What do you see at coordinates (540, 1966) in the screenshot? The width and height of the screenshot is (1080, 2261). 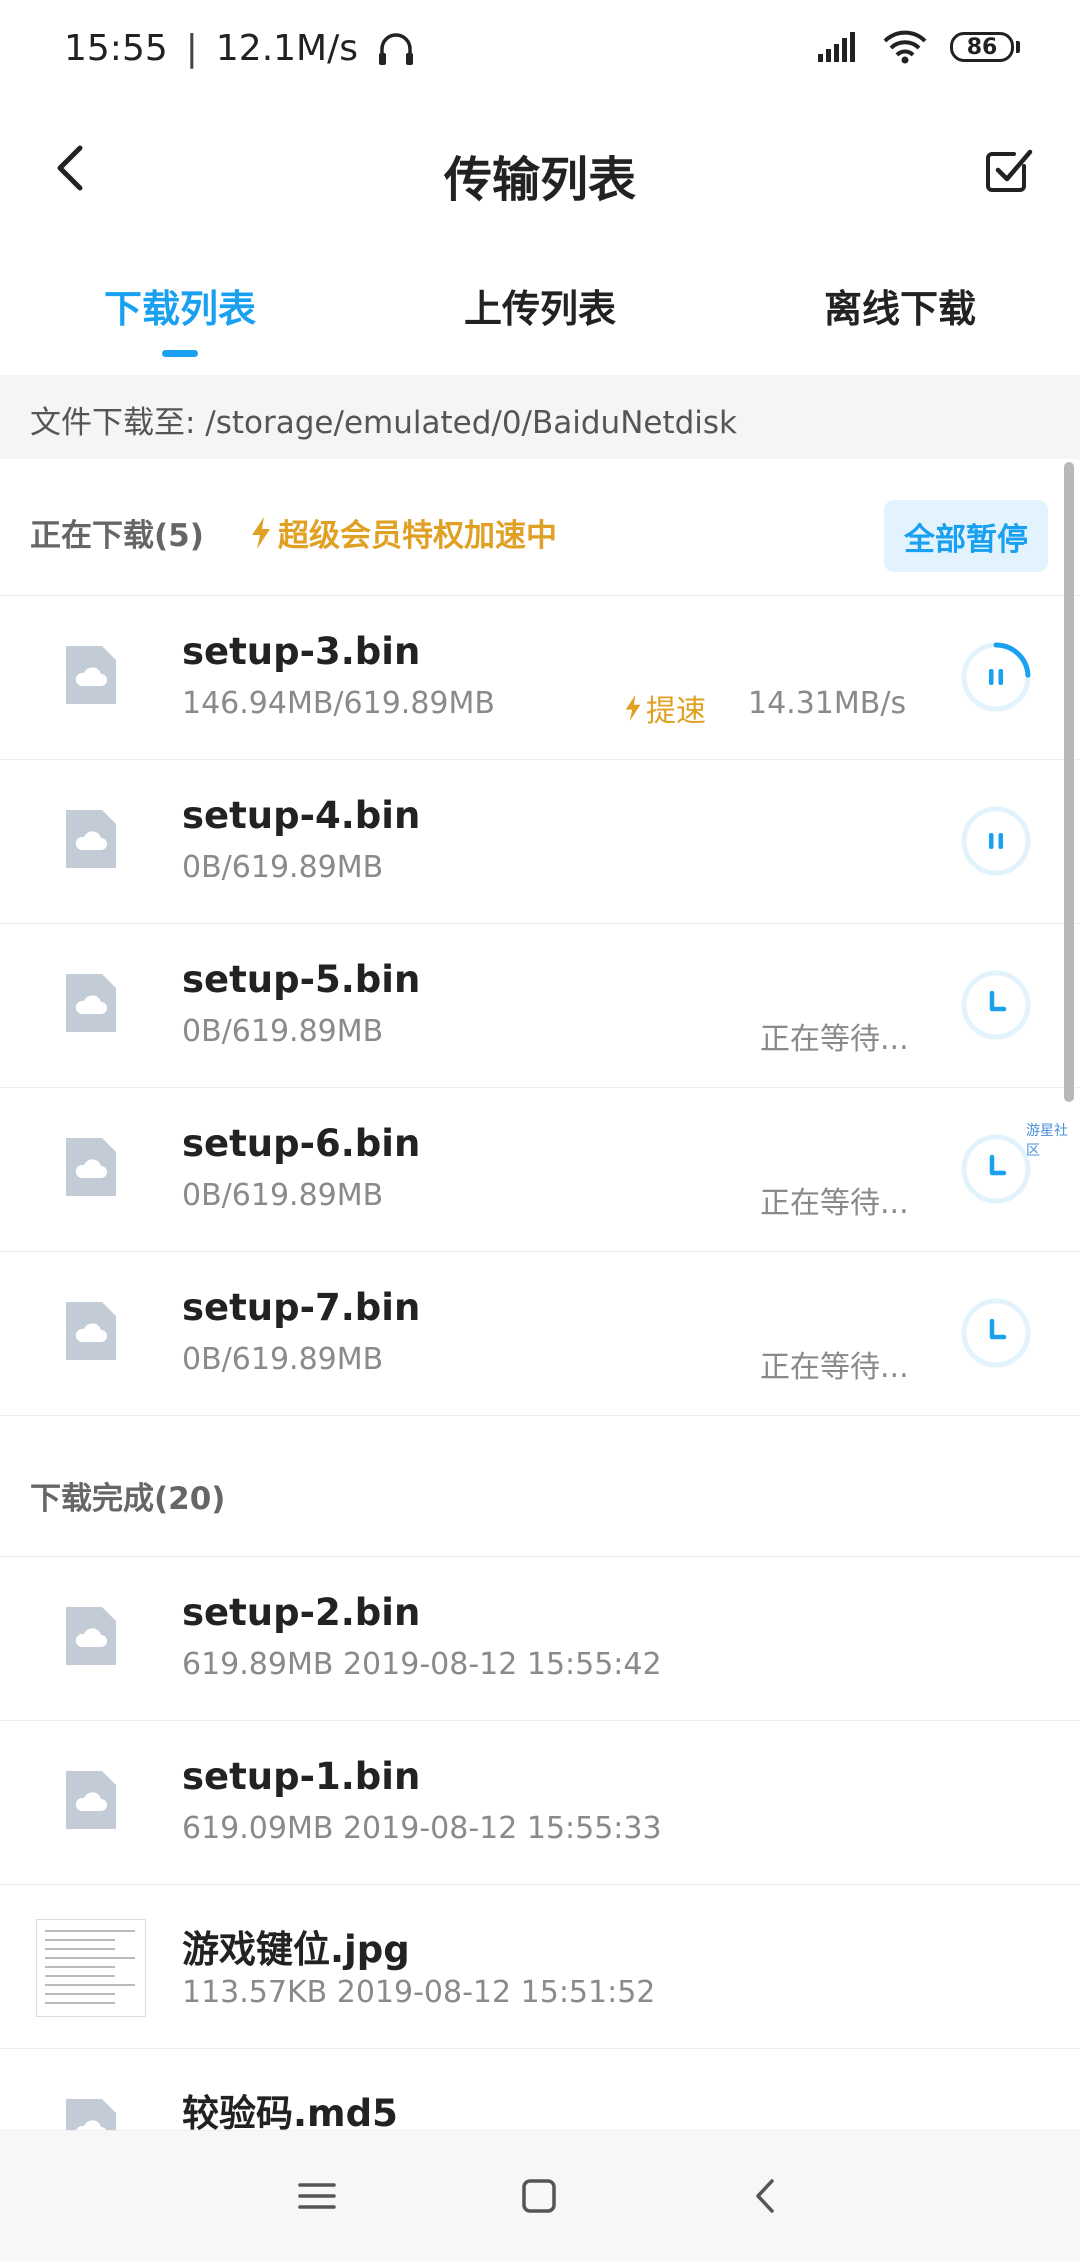 I see `completed-item: 游戏键位.jpg 113.57KB 2019-08-12 15:51:52` at bounding box center [540, 1966].